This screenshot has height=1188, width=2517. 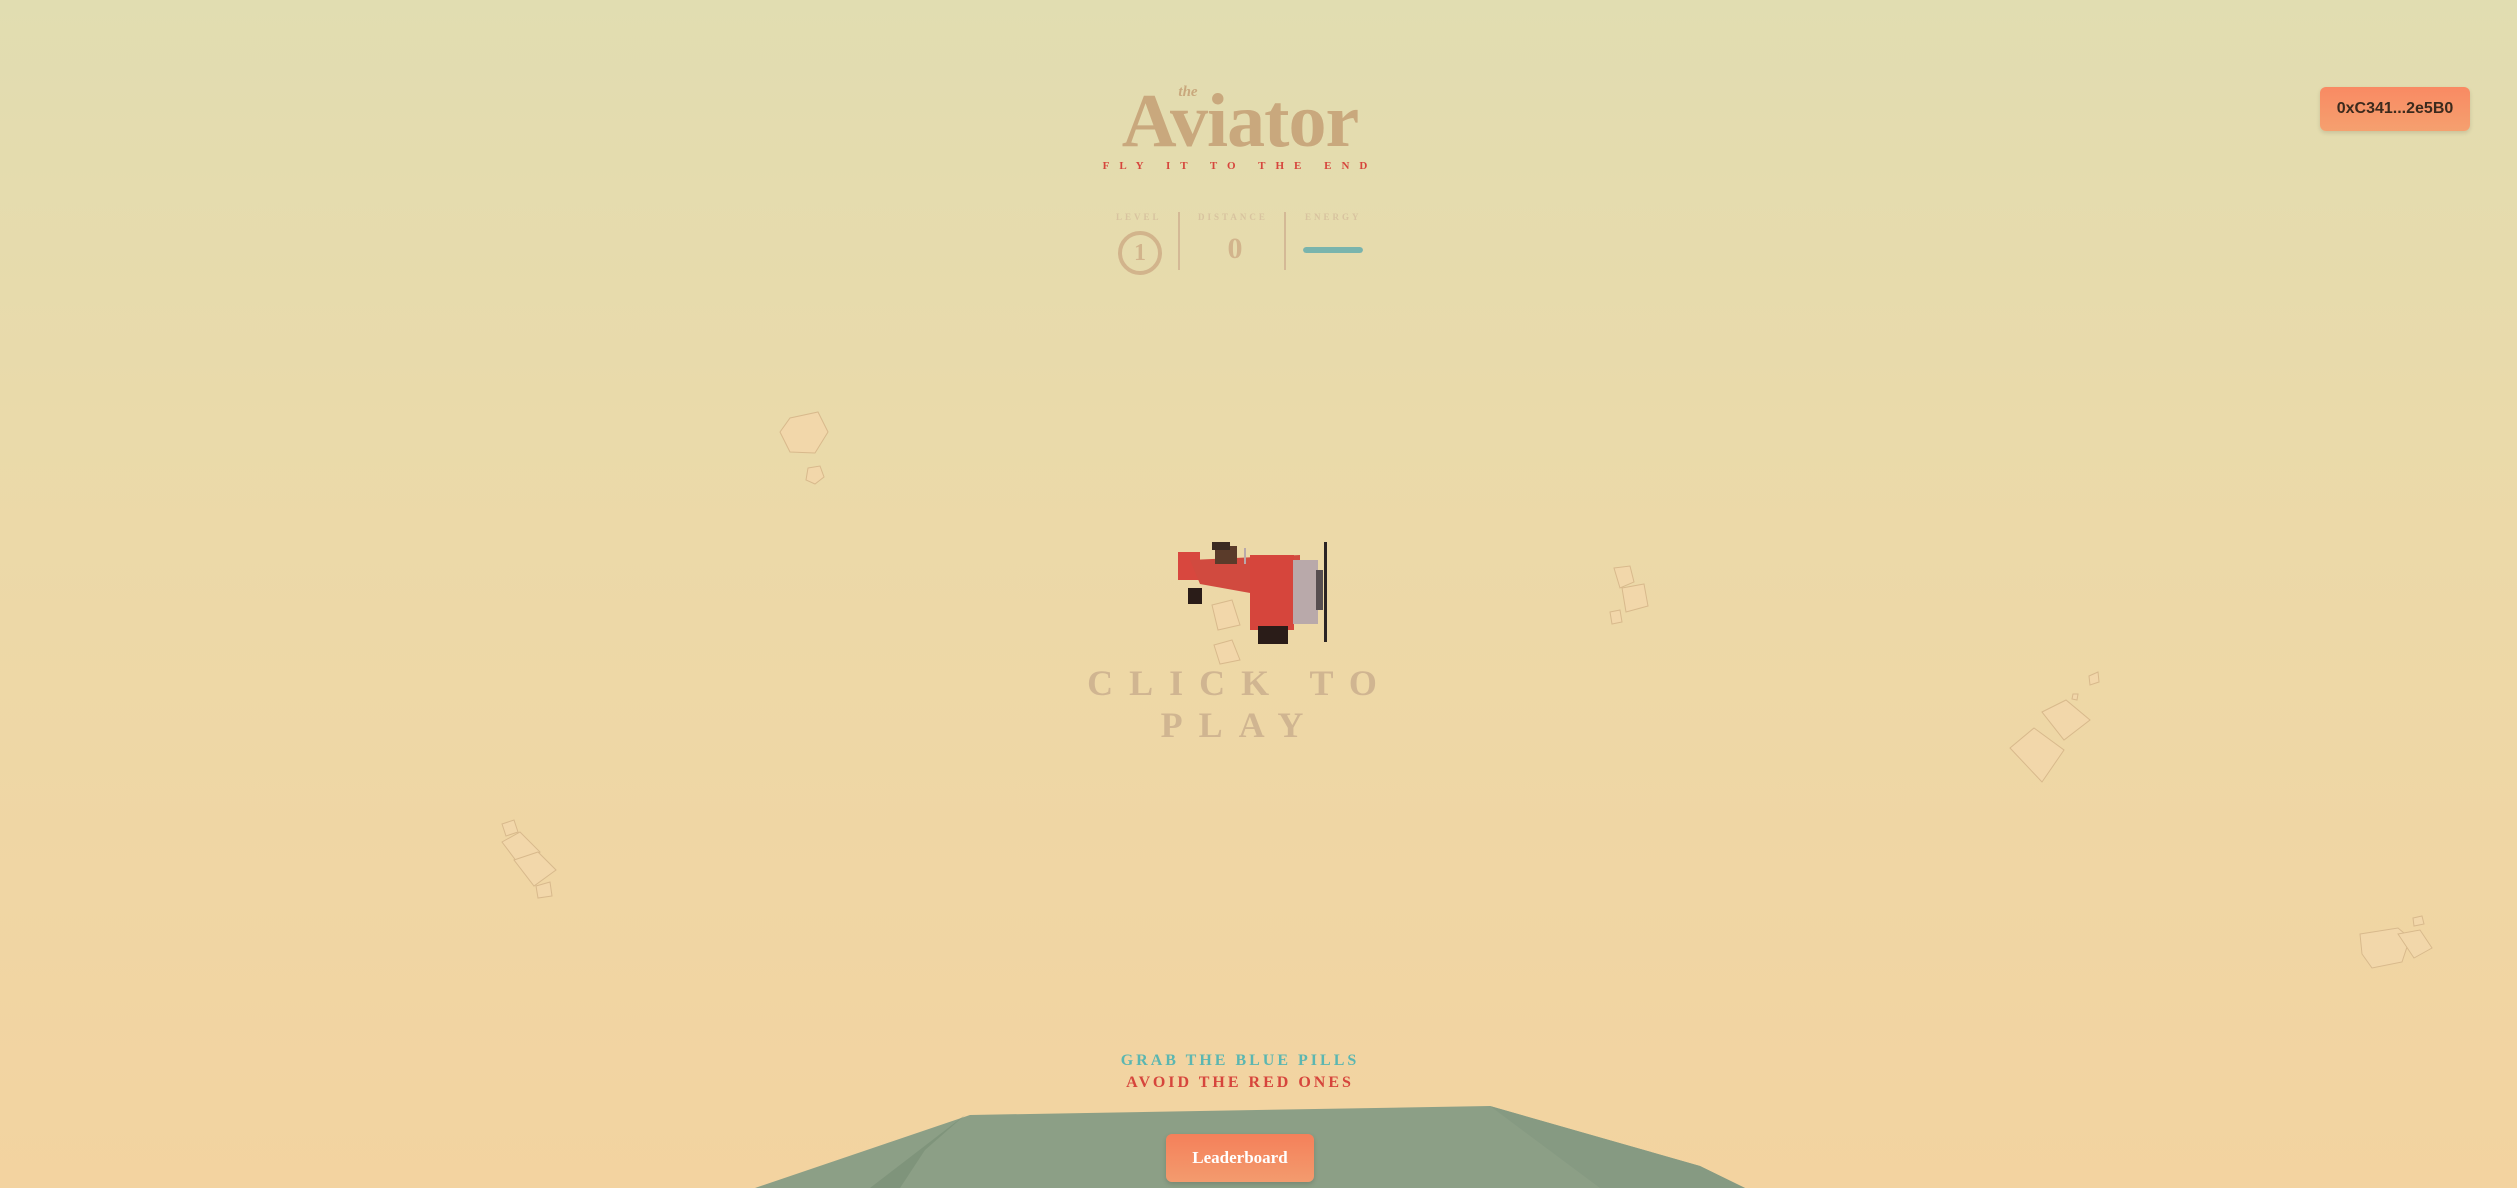 What do you see at coordinates (1333, 217) in the screenshot?
I see `energy-label: ENERGY` at bounding box center [1333, 217].